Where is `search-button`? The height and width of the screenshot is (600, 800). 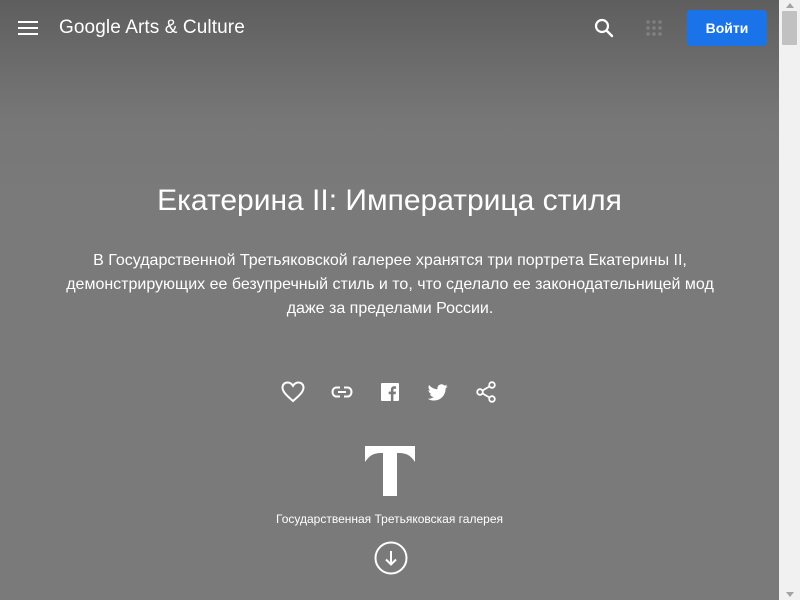
search-button is located at coordinates (604, 28).